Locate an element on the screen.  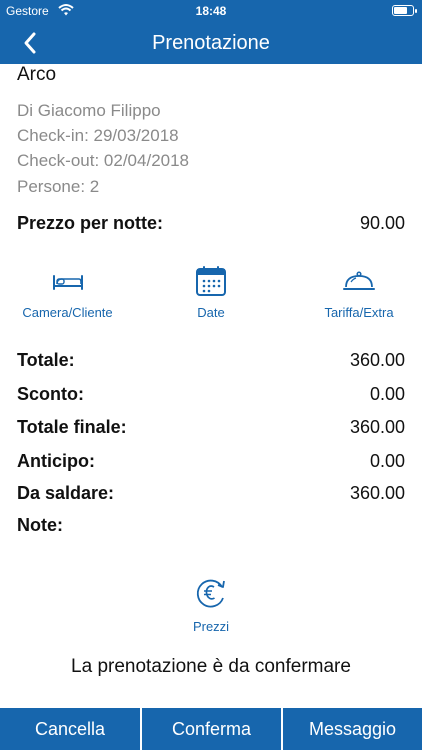
room-client-label: Camera/Cliente is located at coordinates (67, 312).